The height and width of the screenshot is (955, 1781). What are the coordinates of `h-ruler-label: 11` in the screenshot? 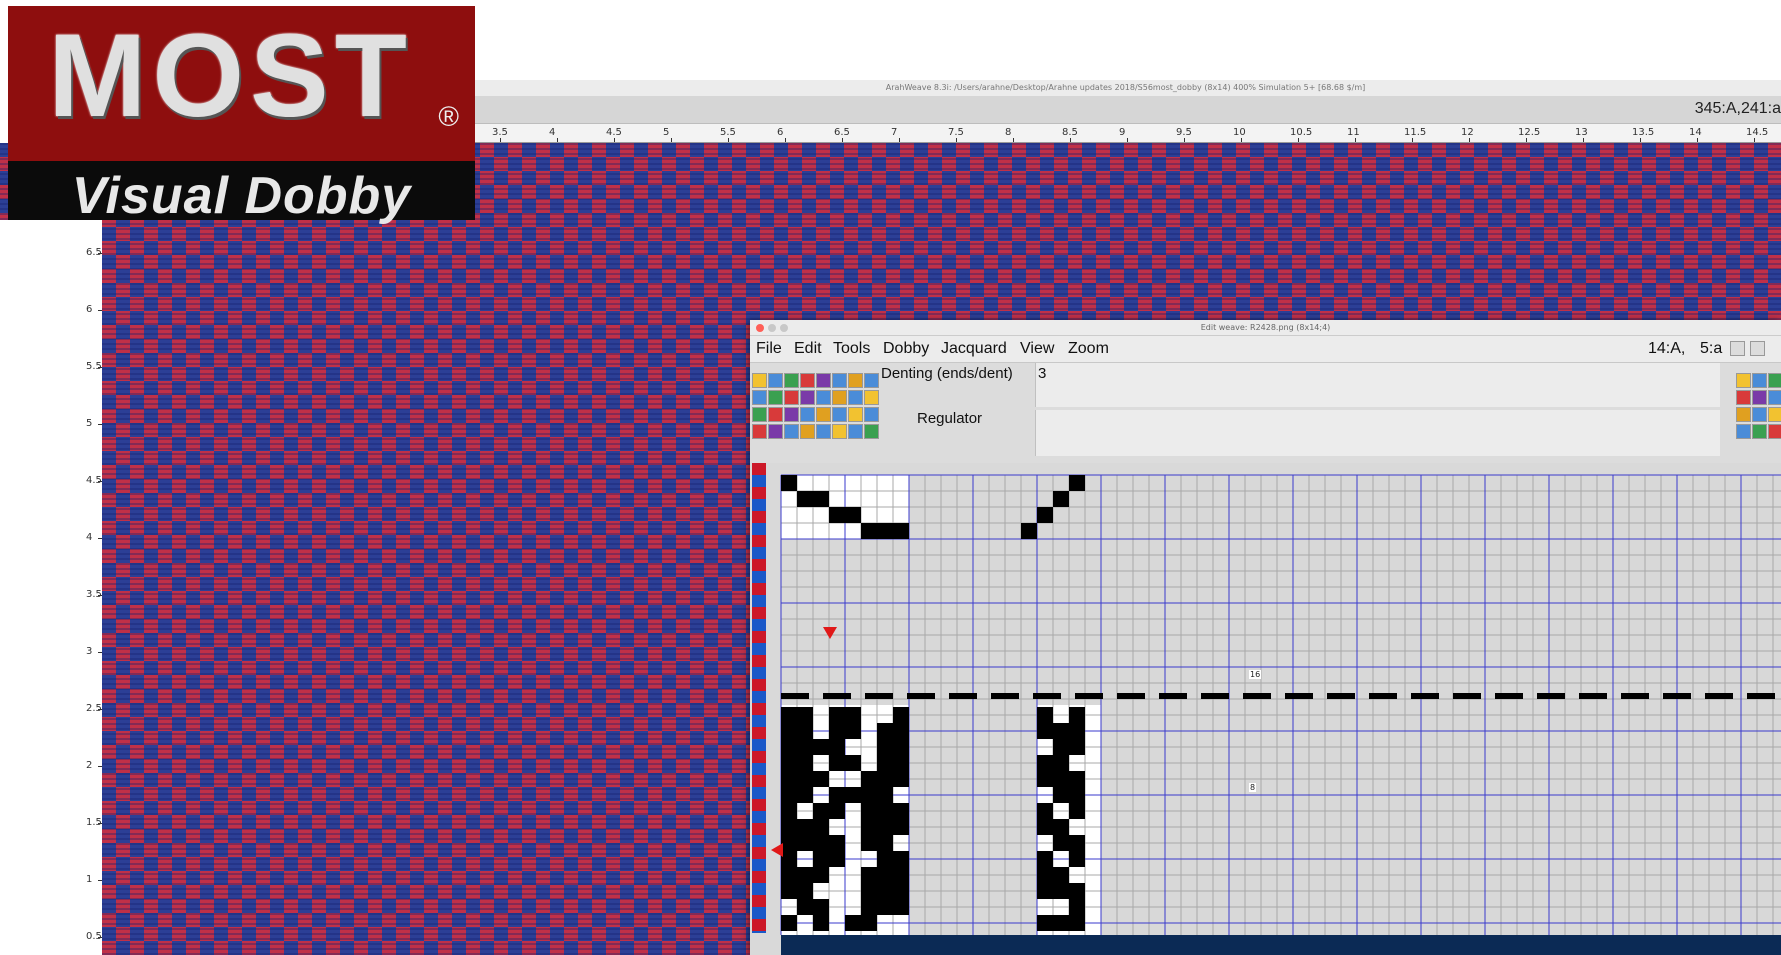 It's located at (1353, 132).